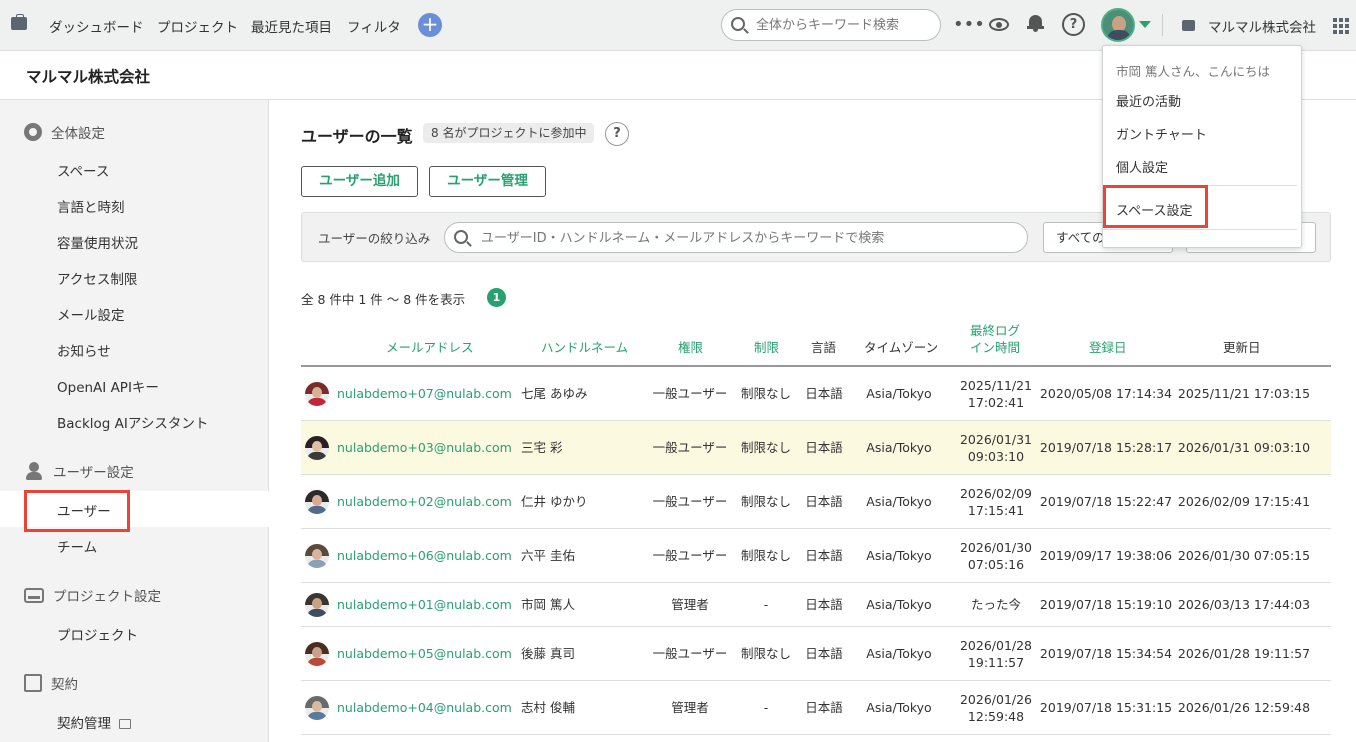 Image resolution: width=1356 pixels, height=742 pixels. I want to click on sidebar-item-space: スペース, so click(83, 170).